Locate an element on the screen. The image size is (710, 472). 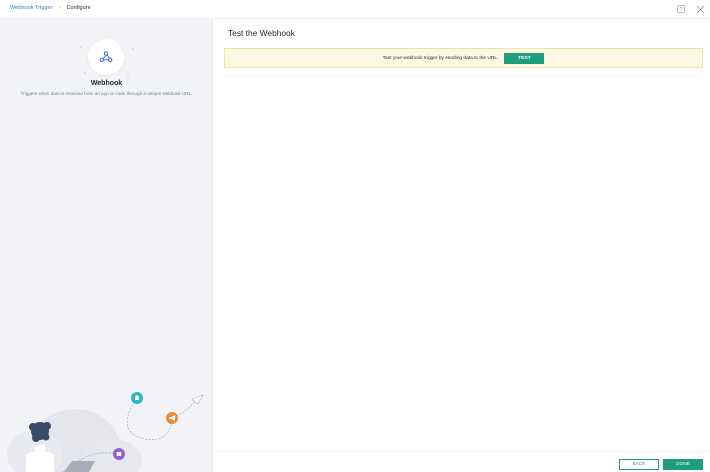
integration-illustration is located at coordinates (105, 432).